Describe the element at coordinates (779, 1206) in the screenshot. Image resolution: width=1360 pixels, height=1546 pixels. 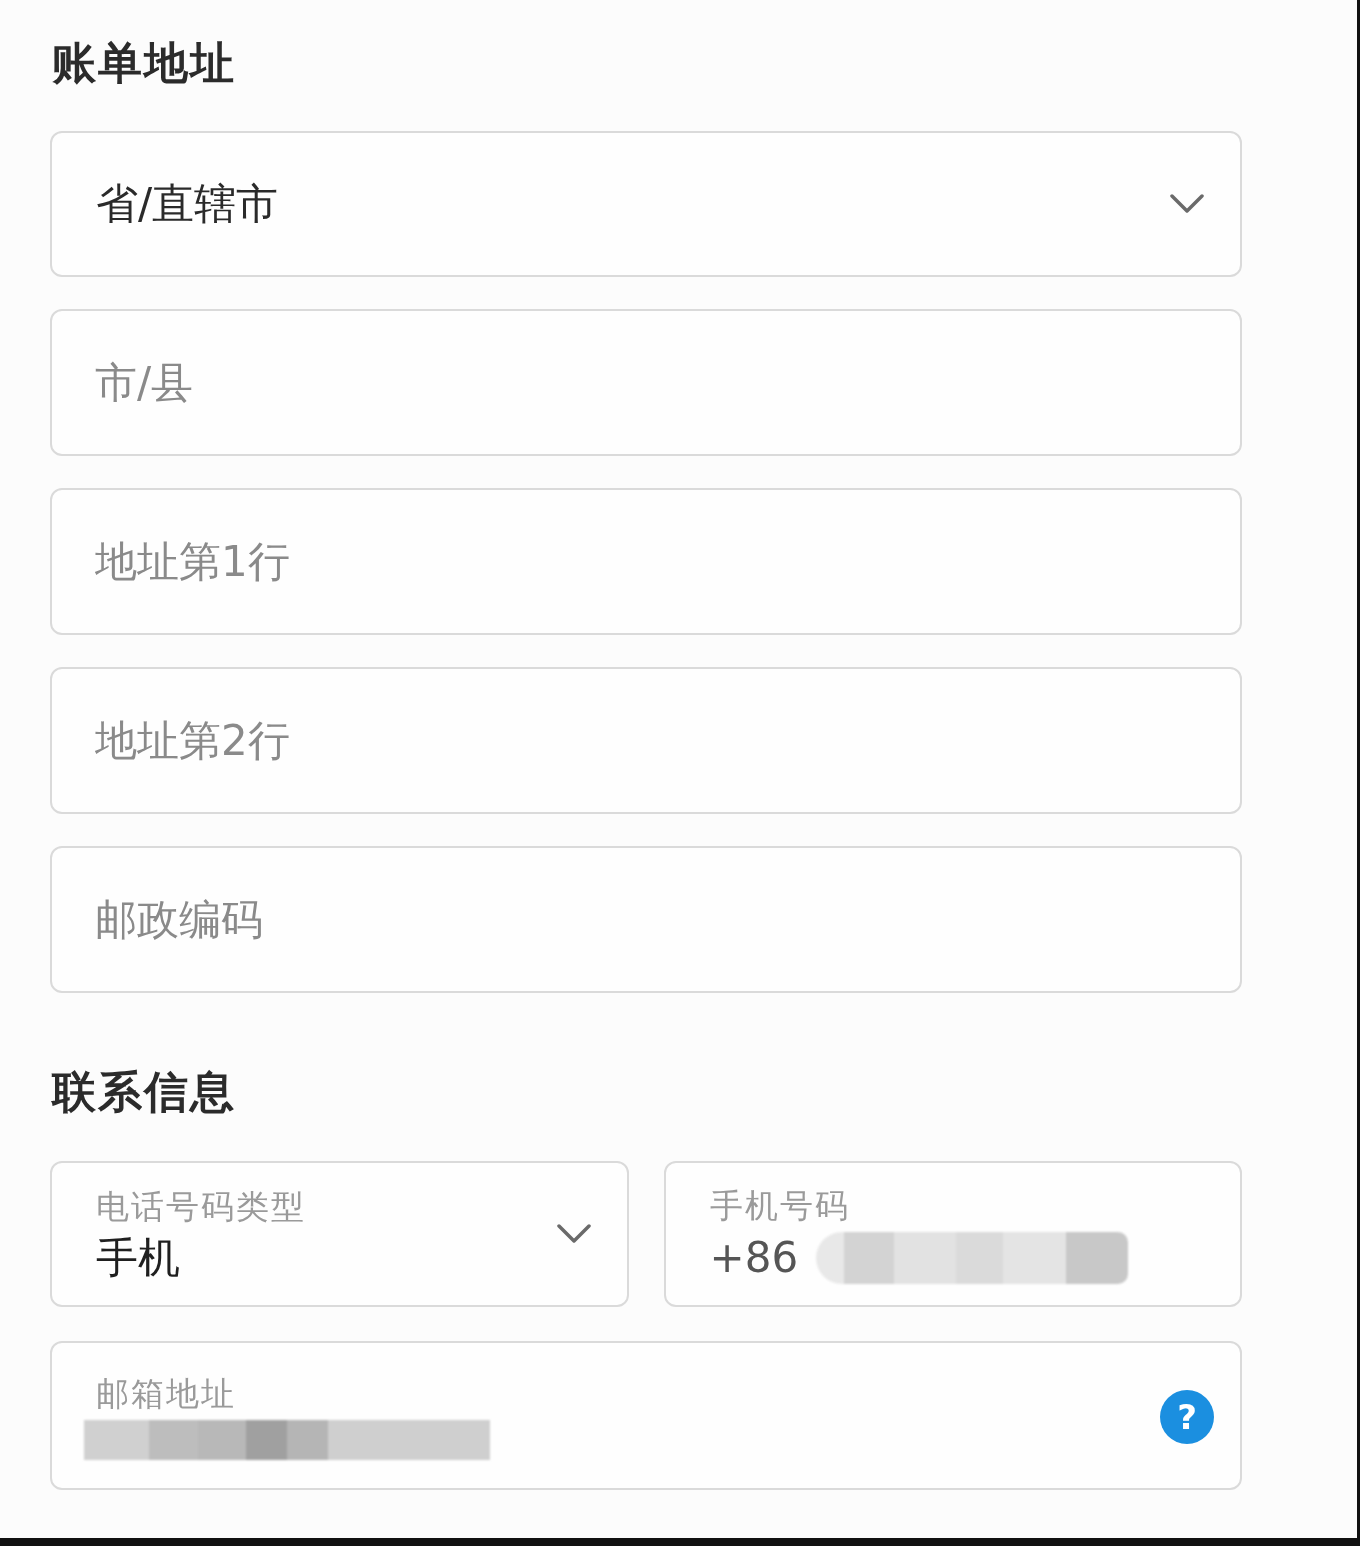
I see `field-label: 手机号码` at that location.